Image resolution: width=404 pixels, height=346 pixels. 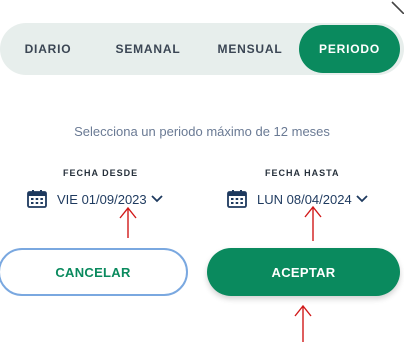 What do you see at coordinates (94, 272) in the screenshot?
I see `cancel-button: CANCELAR` at bounding box center [94, 272].